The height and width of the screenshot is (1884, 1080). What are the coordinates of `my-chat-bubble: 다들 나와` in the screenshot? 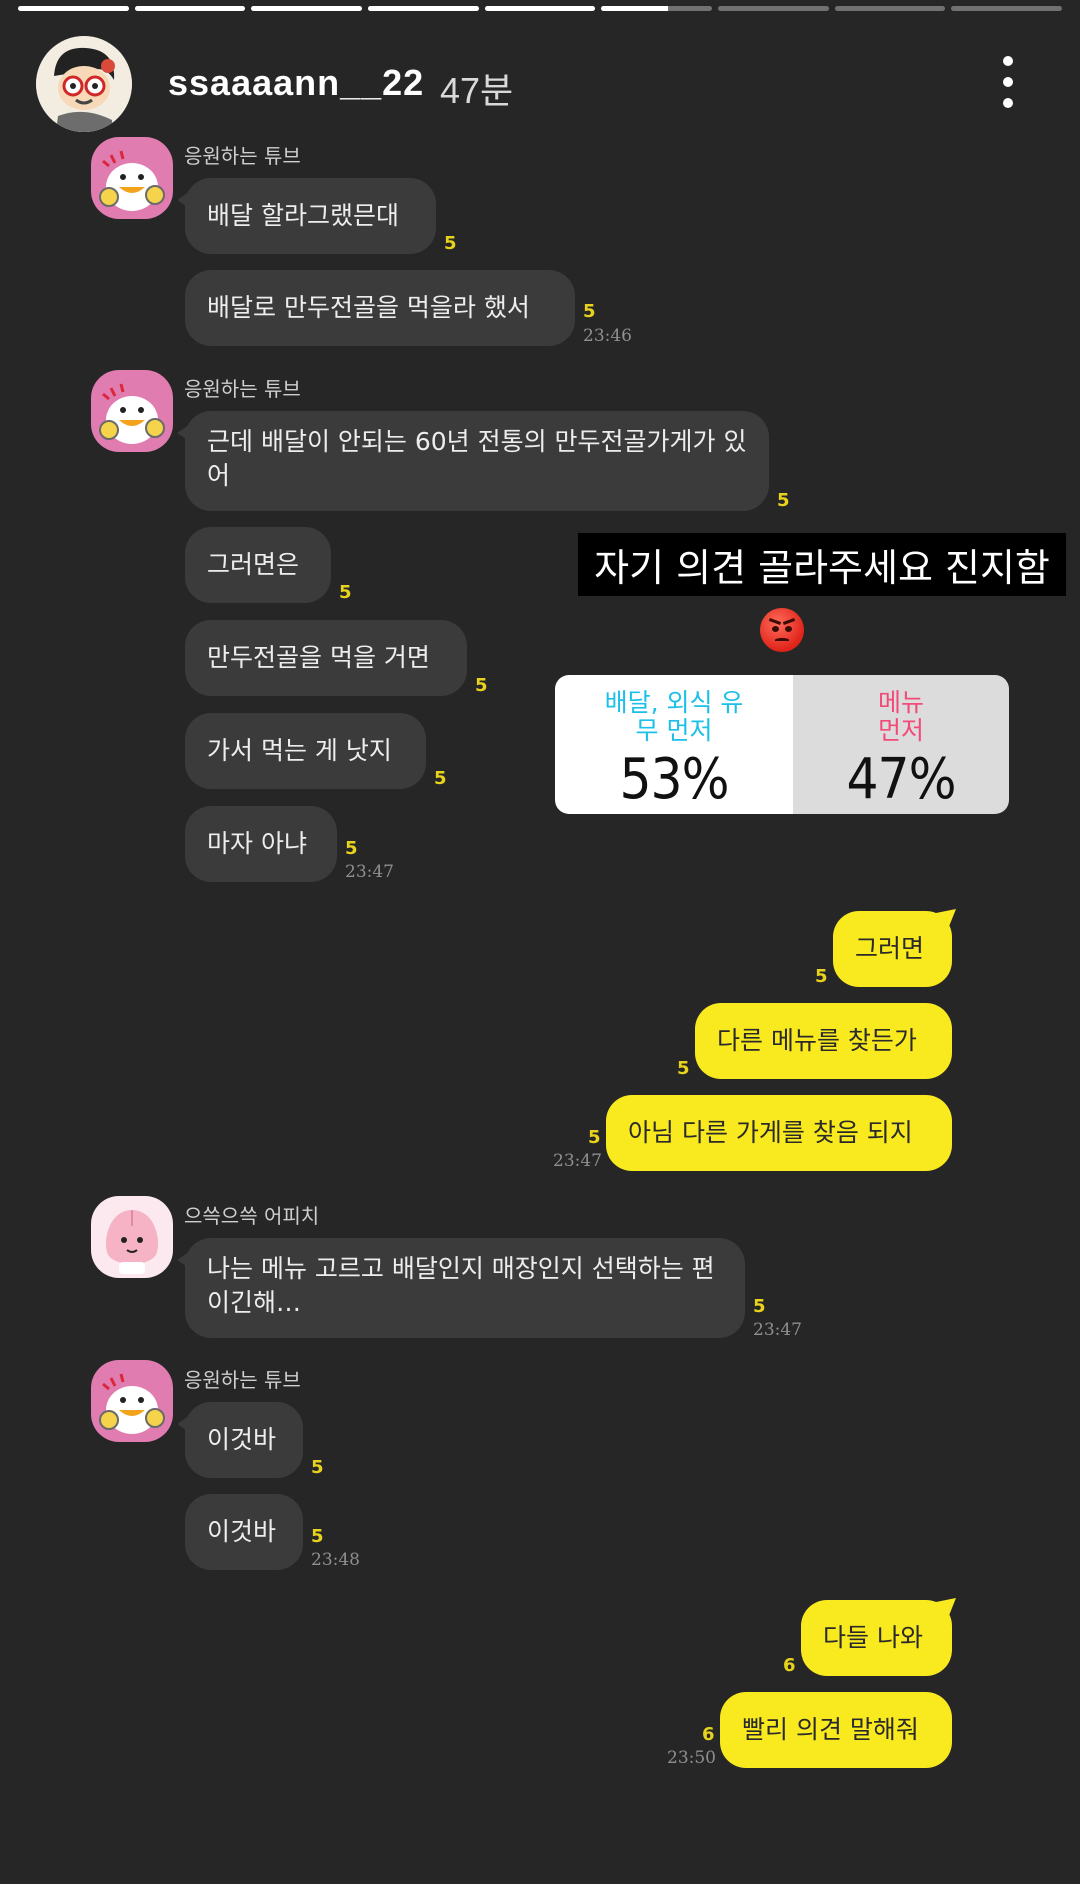 It's located at (876, 1638).